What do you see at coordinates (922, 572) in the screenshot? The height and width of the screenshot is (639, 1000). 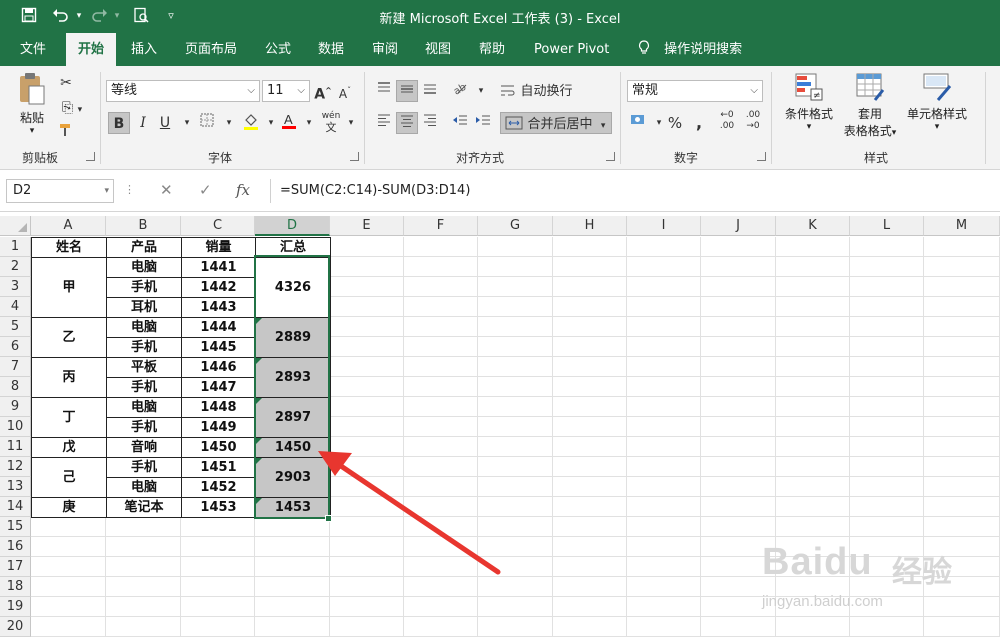 I see `watermark-cn: 经验` at bounding box center [922, 572].